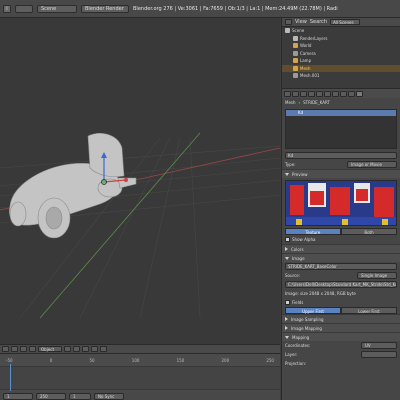 Image resolution: width=400 pixels, height=400 pixels. Describe the element at coordinates (290, 164) in the screenshot. I see `type-label: Type:` at that location.